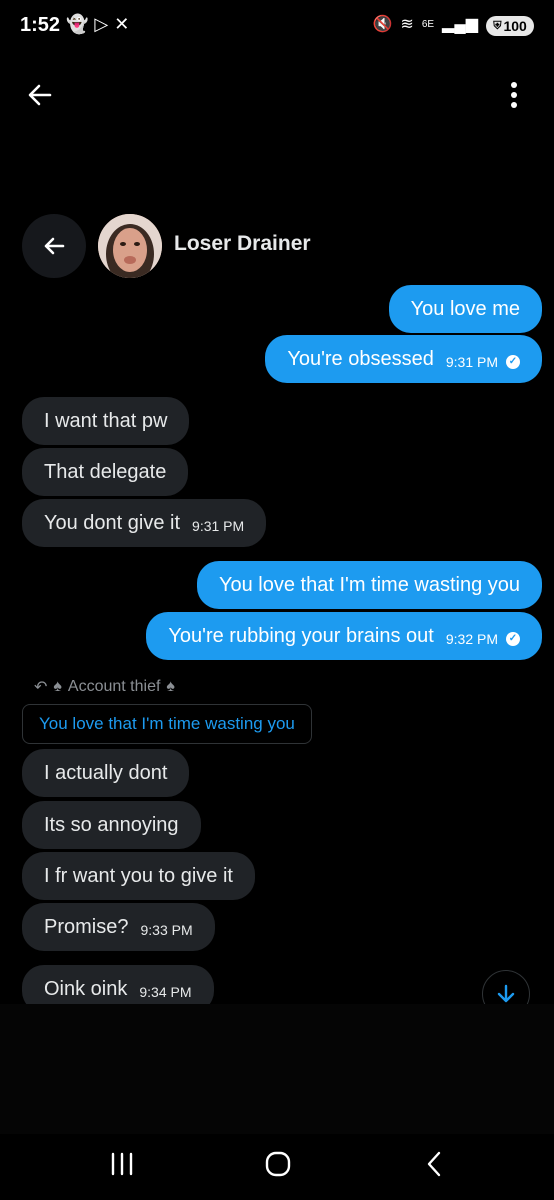 Image resolution: width=554 pixels, height=1200 pixels. I want to click on avatar, so click(130, 246).